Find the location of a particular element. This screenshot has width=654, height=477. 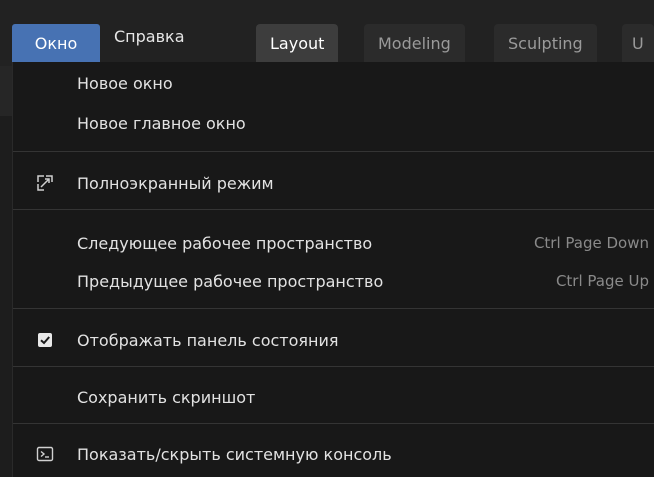

menu-item-label: Показать/скрыть системную консоль is located at coordinates (234, 454).